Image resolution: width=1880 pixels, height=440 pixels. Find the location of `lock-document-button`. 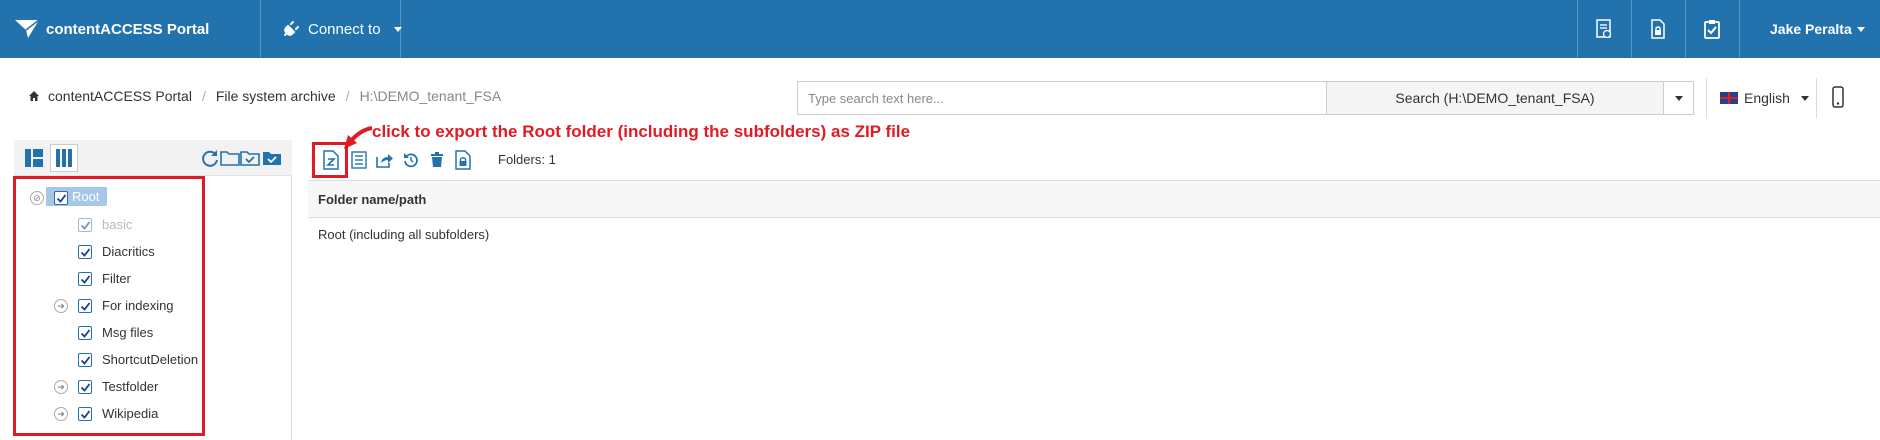

lock-document-button is located at coordinates (1658, 29).